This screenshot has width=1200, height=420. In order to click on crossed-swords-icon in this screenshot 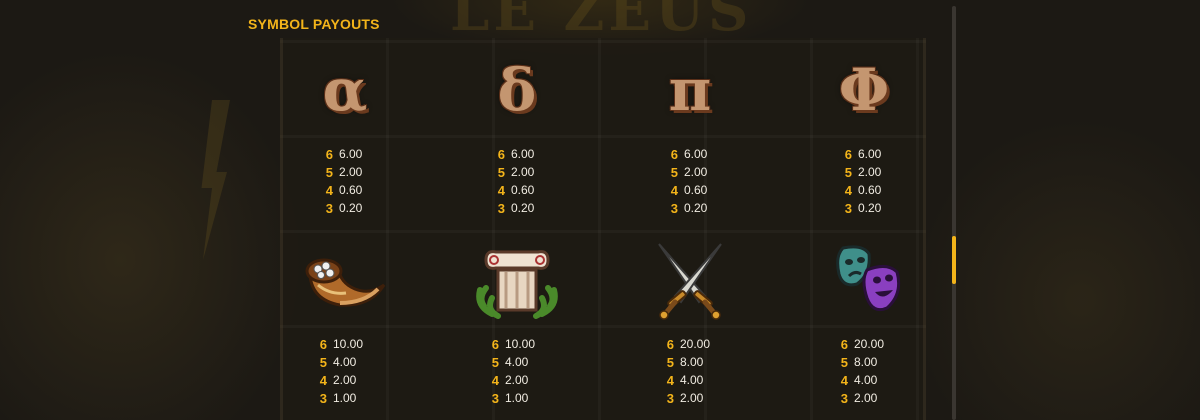, I will do `click(690, 280)`.